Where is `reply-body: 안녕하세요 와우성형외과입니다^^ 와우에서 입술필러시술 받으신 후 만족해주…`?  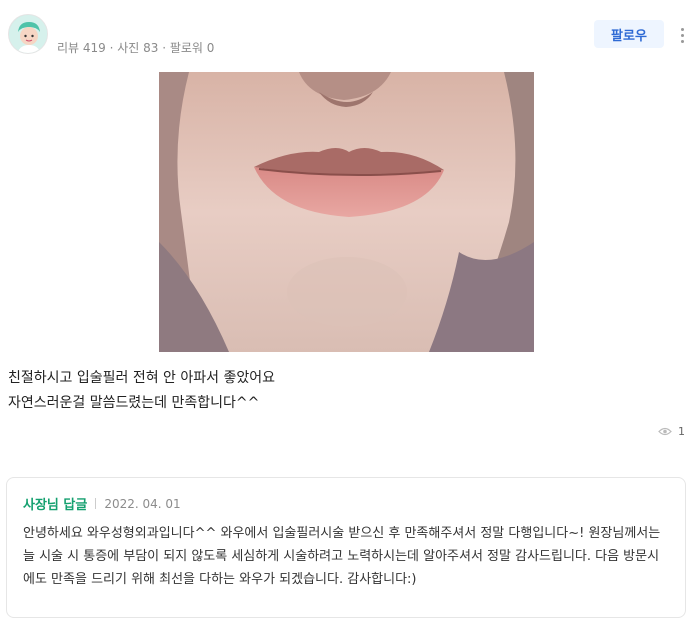
reply-body: 안녕하세요 와우성형외과입니다^^ 와우에서 입술필러시술 받으신 후 만족해주… is located at coordinates (342, 556).